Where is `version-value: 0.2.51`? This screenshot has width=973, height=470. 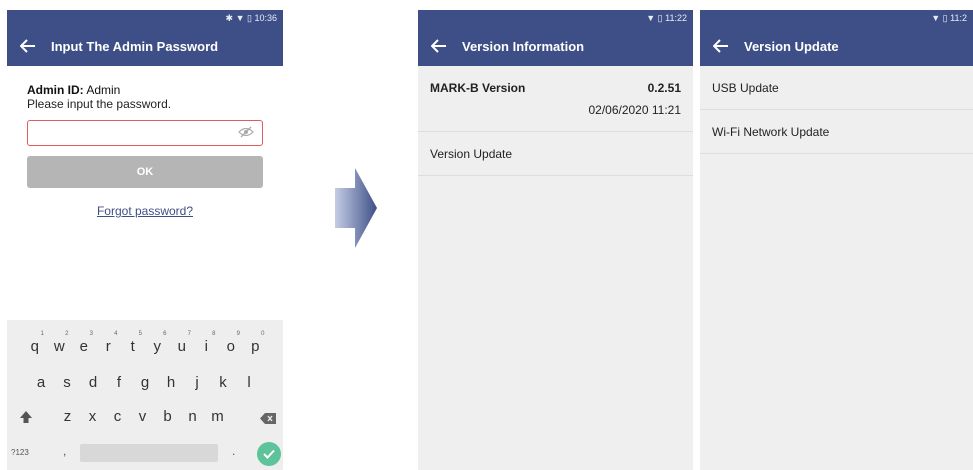
version-value: 0.2.51 is located at coordinates (664, 88).